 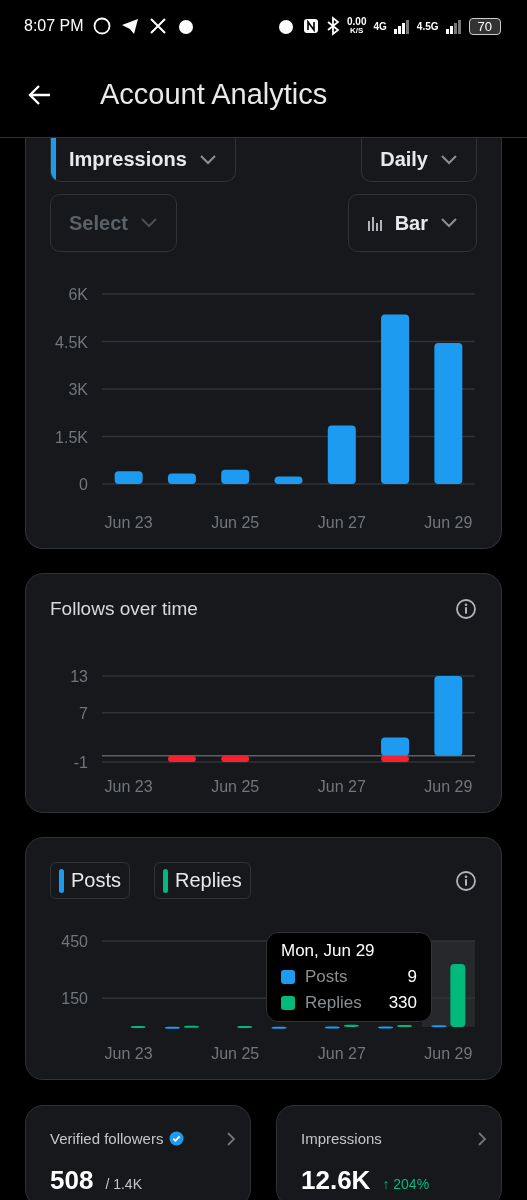 I want to click on tooltip-value: 9, so click(x=412, y=977).